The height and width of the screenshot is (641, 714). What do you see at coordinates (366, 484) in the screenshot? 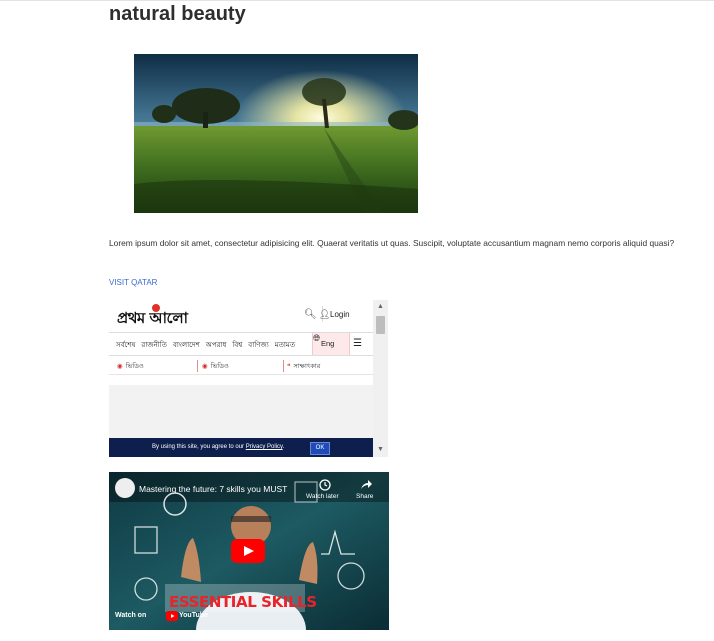
I see `share-icon` at bounding box center [366, 484].